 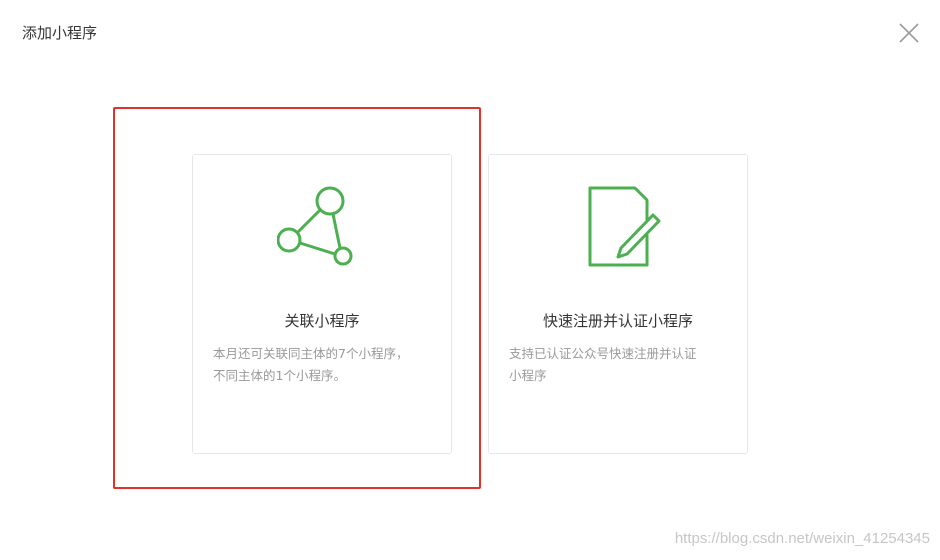 What do you see at coordinates (618, 365) in the screenshot?
I see `card-description: 支持已认证公众号快速注册并认证 小程序` at bounding box center [618, 365].